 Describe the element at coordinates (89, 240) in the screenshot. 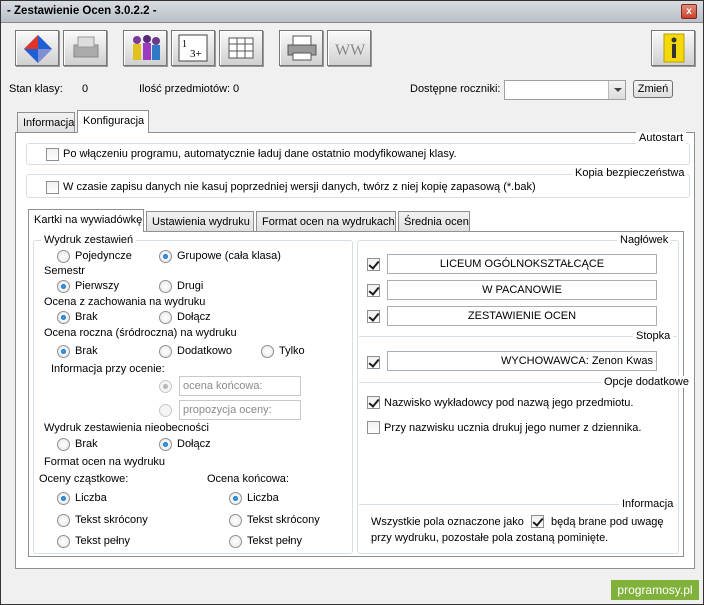

I see `print-type-title: Wydruk zestawień` at that location.